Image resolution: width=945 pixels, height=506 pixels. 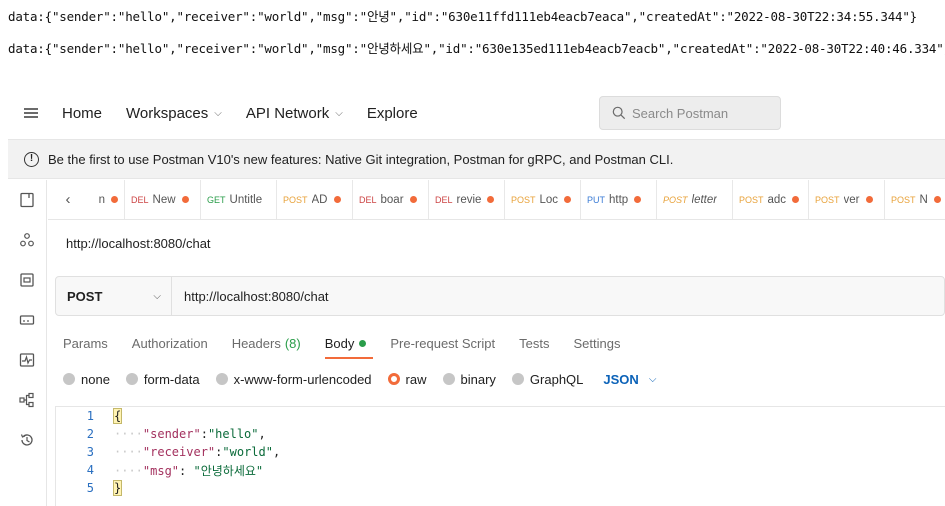 I want to click on request-tab: POSTNe, so click(x=915, y=199).